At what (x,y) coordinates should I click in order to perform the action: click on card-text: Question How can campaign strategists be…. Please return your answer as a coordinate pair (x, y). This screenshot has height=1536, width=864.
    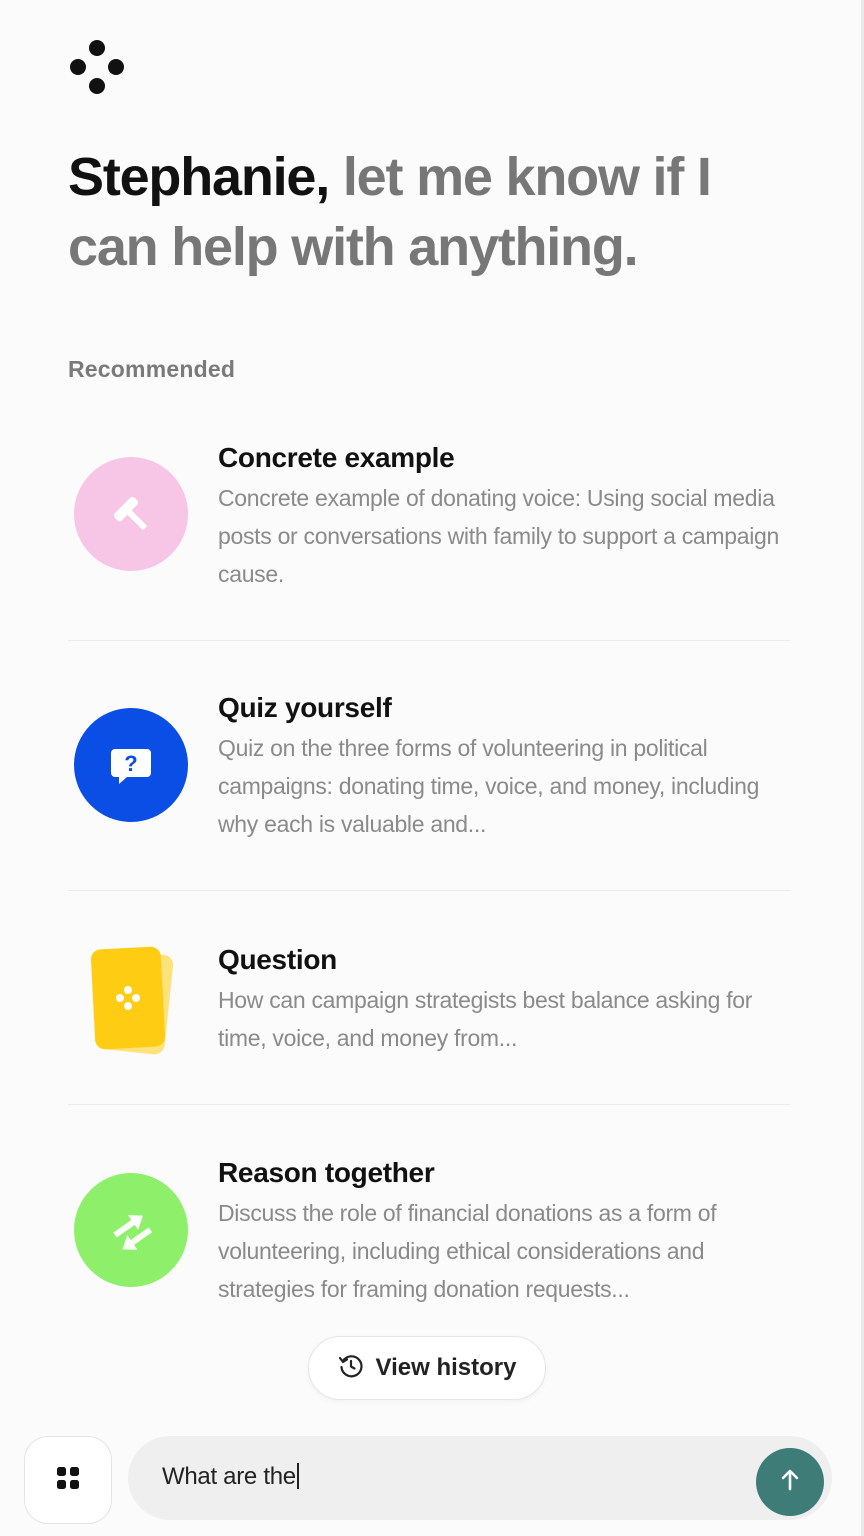
    Looking at the image, I should click on (504, 999).